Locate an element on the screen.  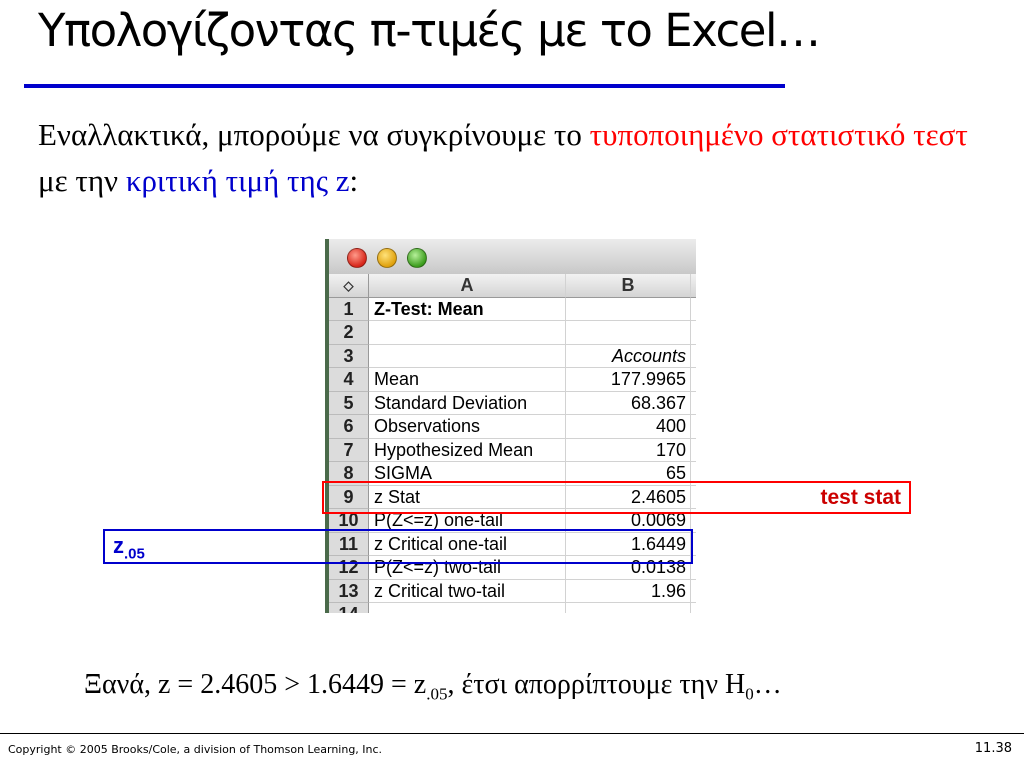
table-row: 3 Accounts is located at coordinates (512, 356).